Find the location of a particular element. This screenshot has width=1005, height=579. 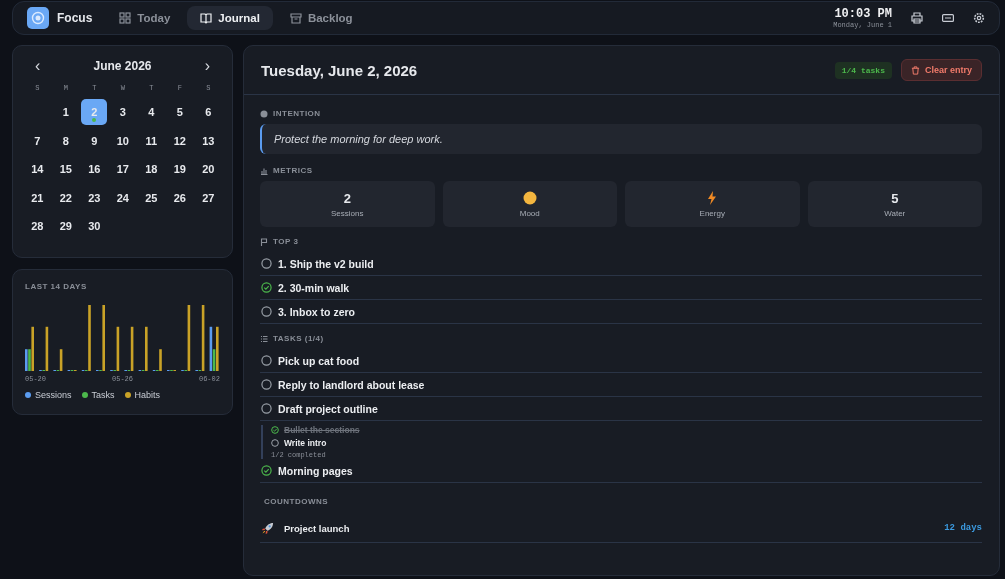

calendar-day: 16 is located at coordinates (94, 169).